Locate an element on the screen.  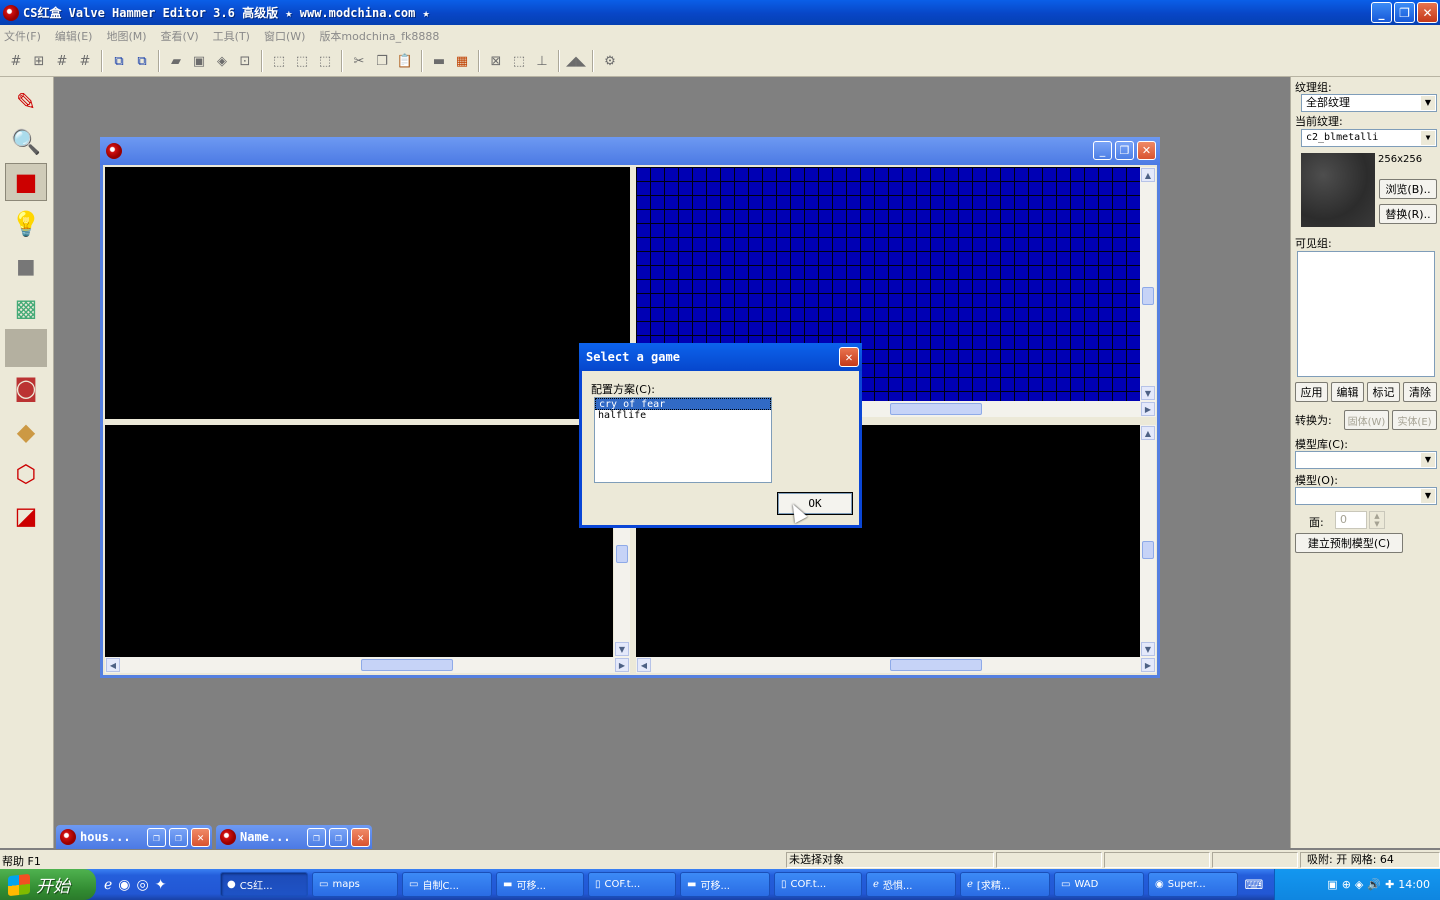
flip-icon: ◢◣ is located at coordinates (576, 61).